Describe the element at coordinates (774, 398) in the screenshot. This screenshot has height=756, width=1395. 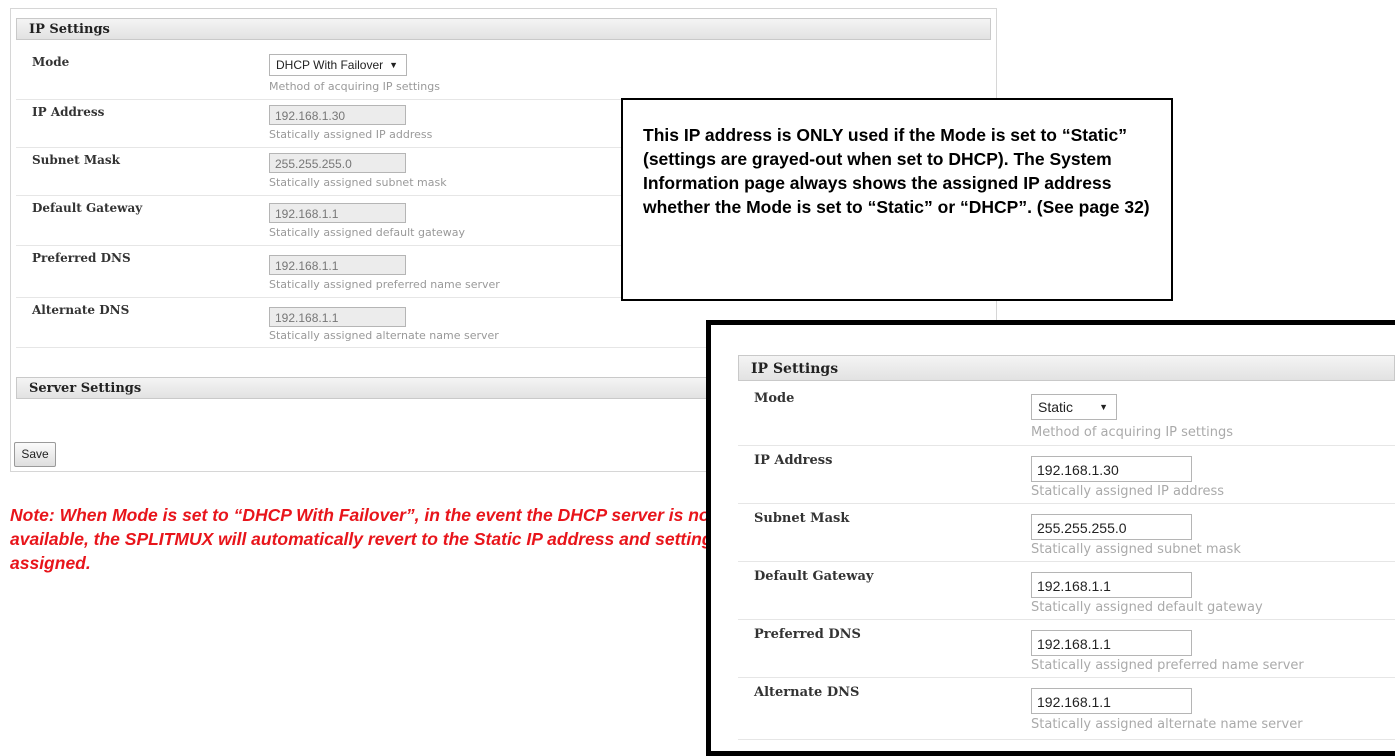
I see `mode-label-static: Mode` at that location.